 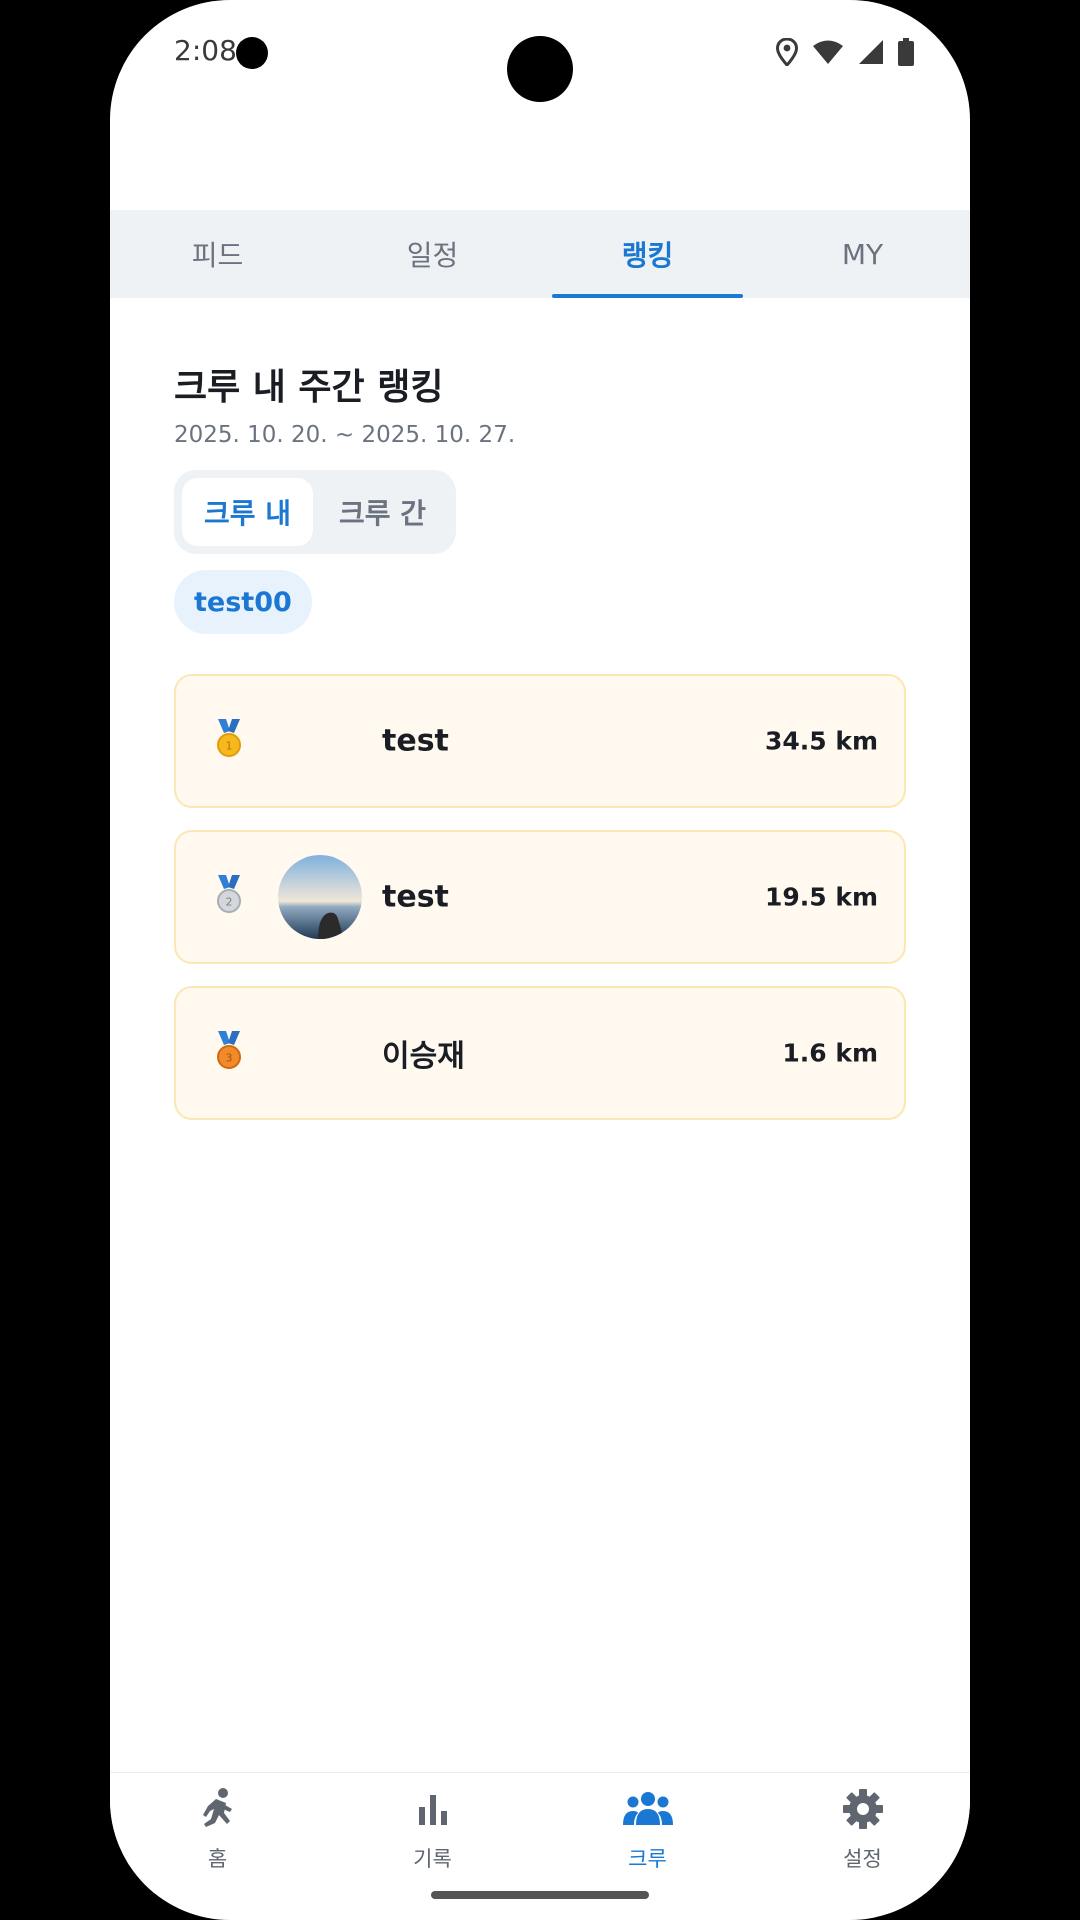 I want to click on nav-settings-label: 설정, so click(x=862, y=1859).